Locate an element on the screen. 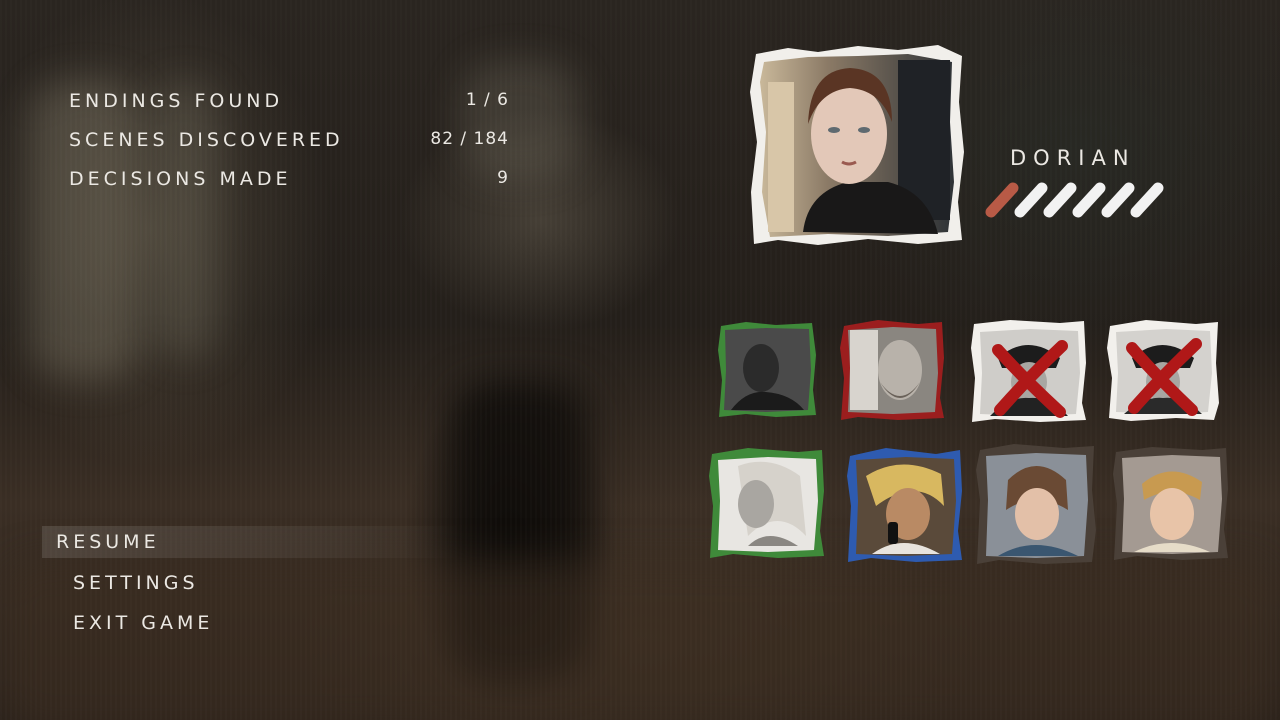 This screenshot has width=1280, height=720. character-name: DORIAN is located at coordinates (1073, 158).